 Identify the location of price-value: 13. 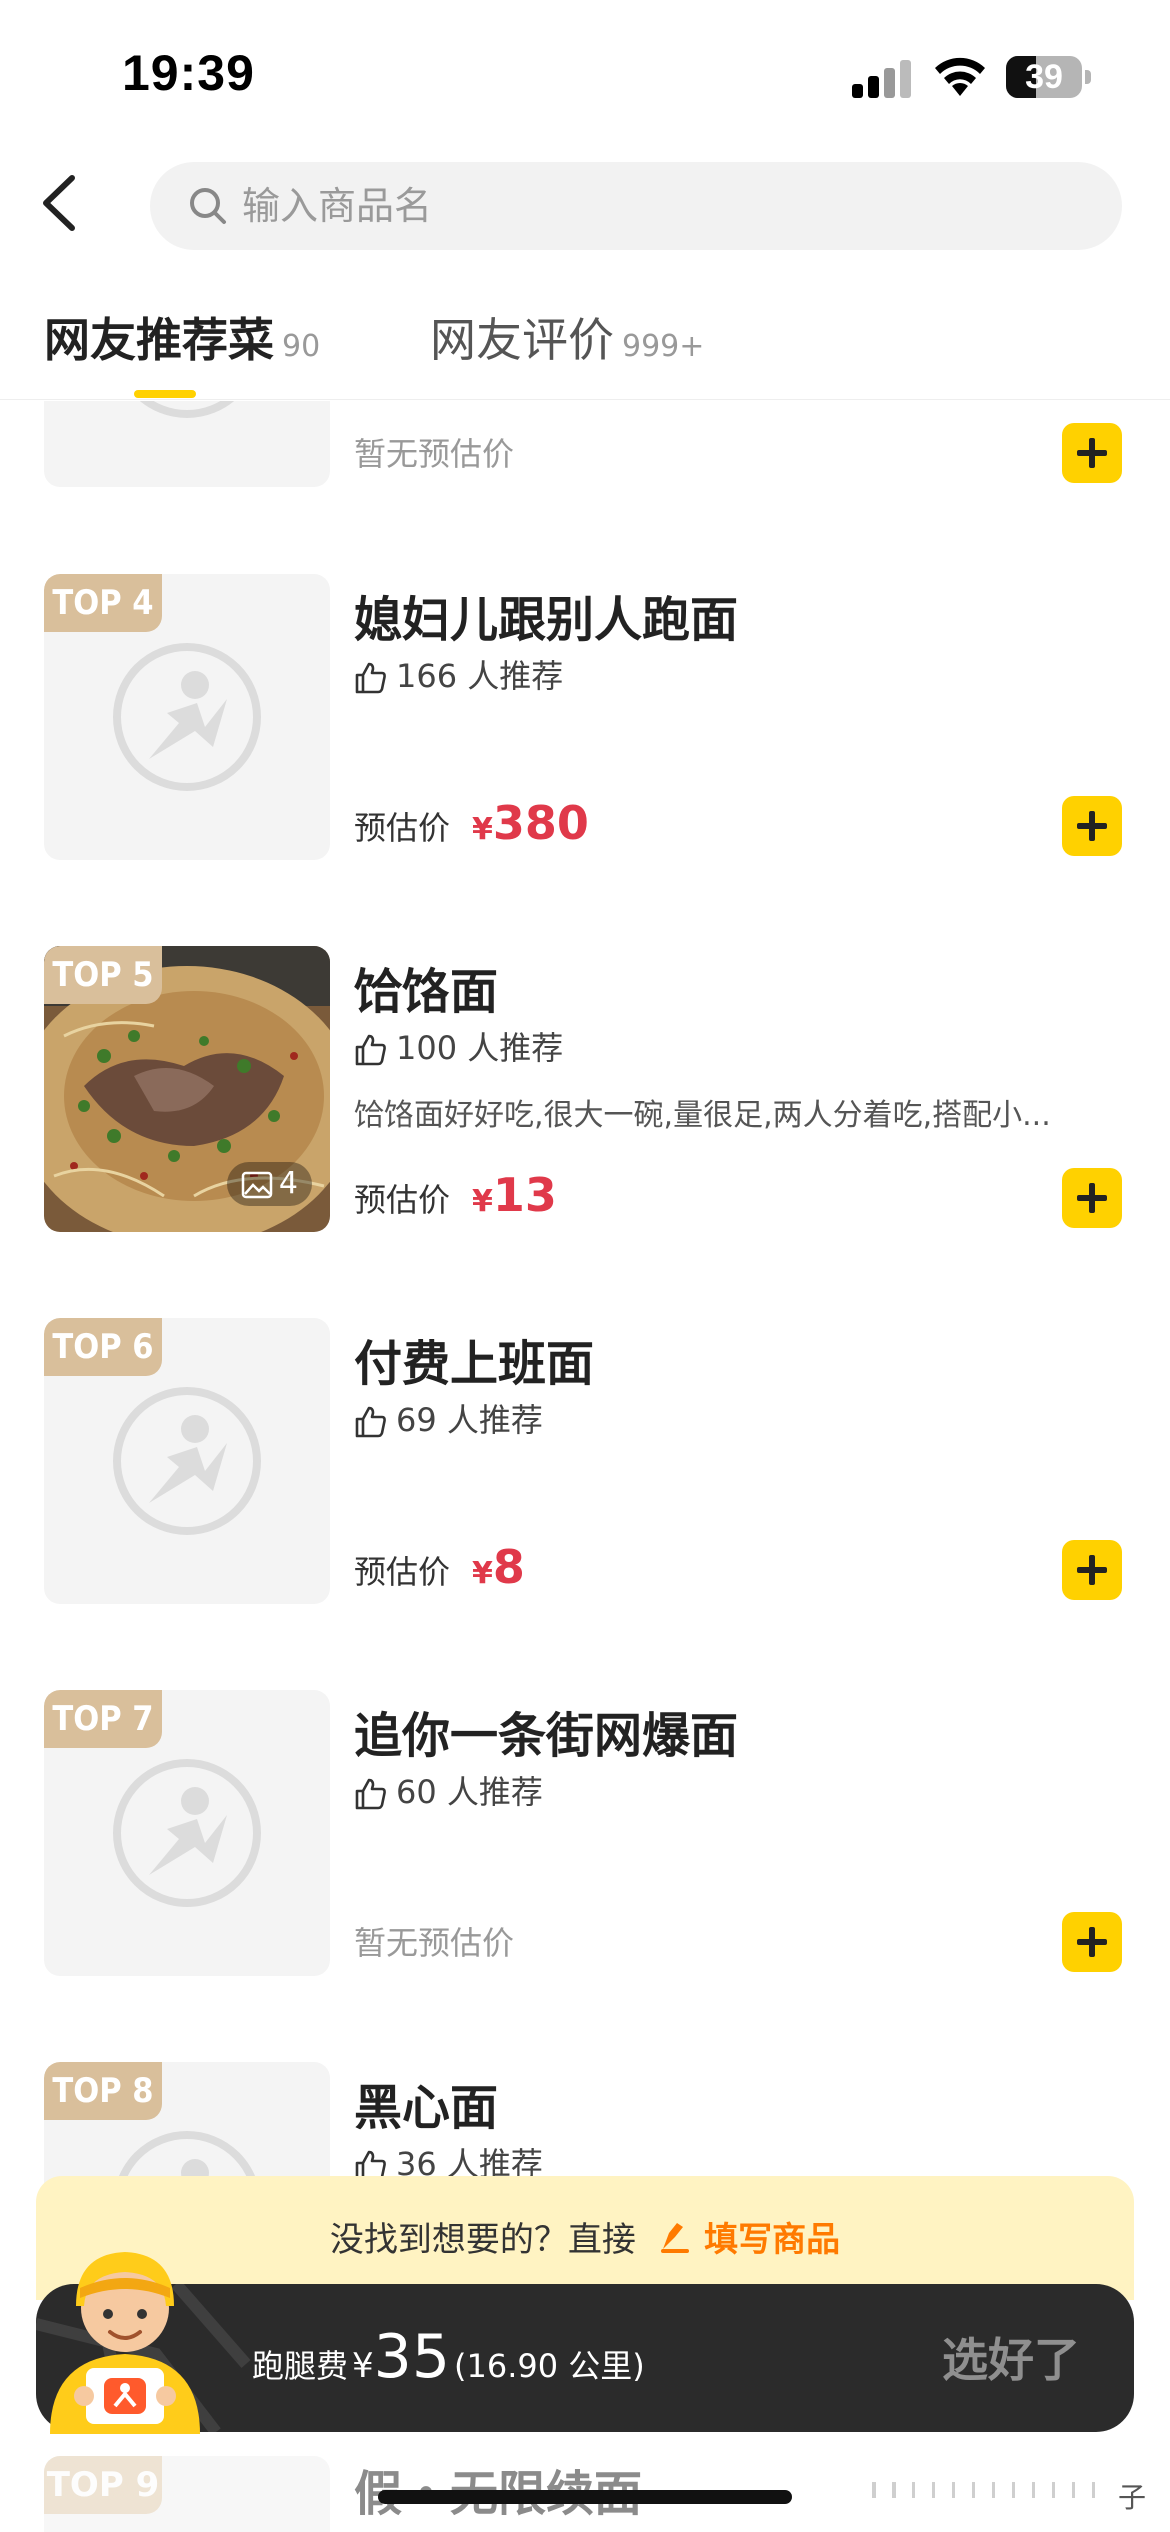
(524, 1195).